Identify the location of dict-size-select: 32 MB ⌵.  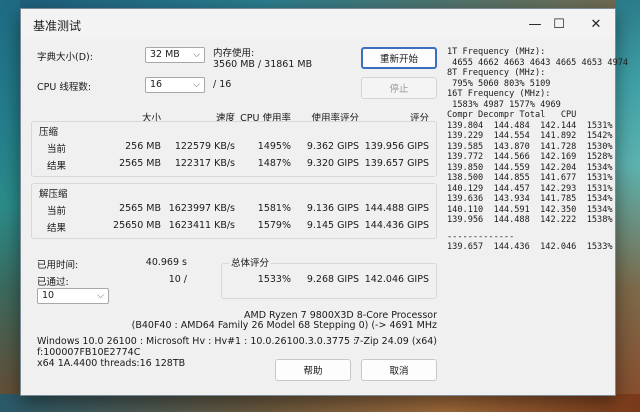
(175, 55).